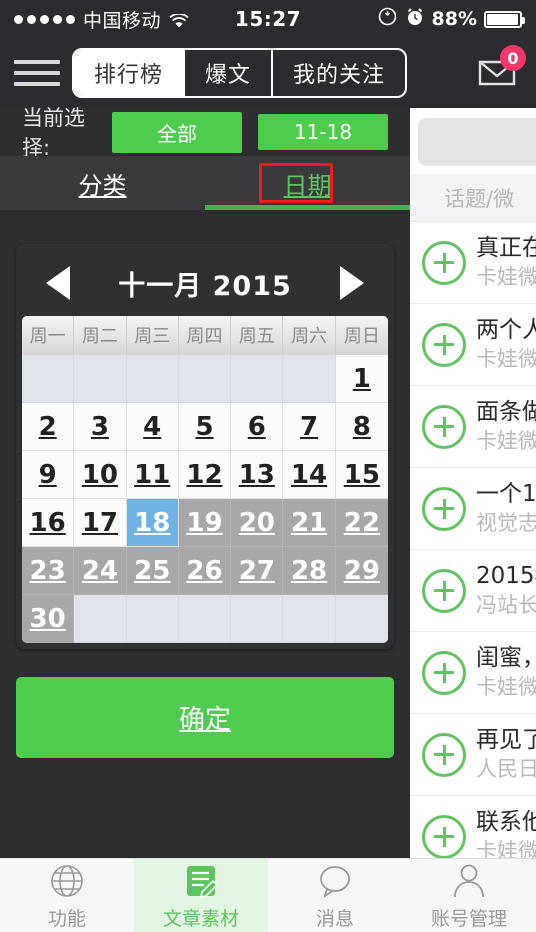  Describe the element at coordinates (506, 247) in the screenshot. I see `list-item-title: 真正在` at that location.